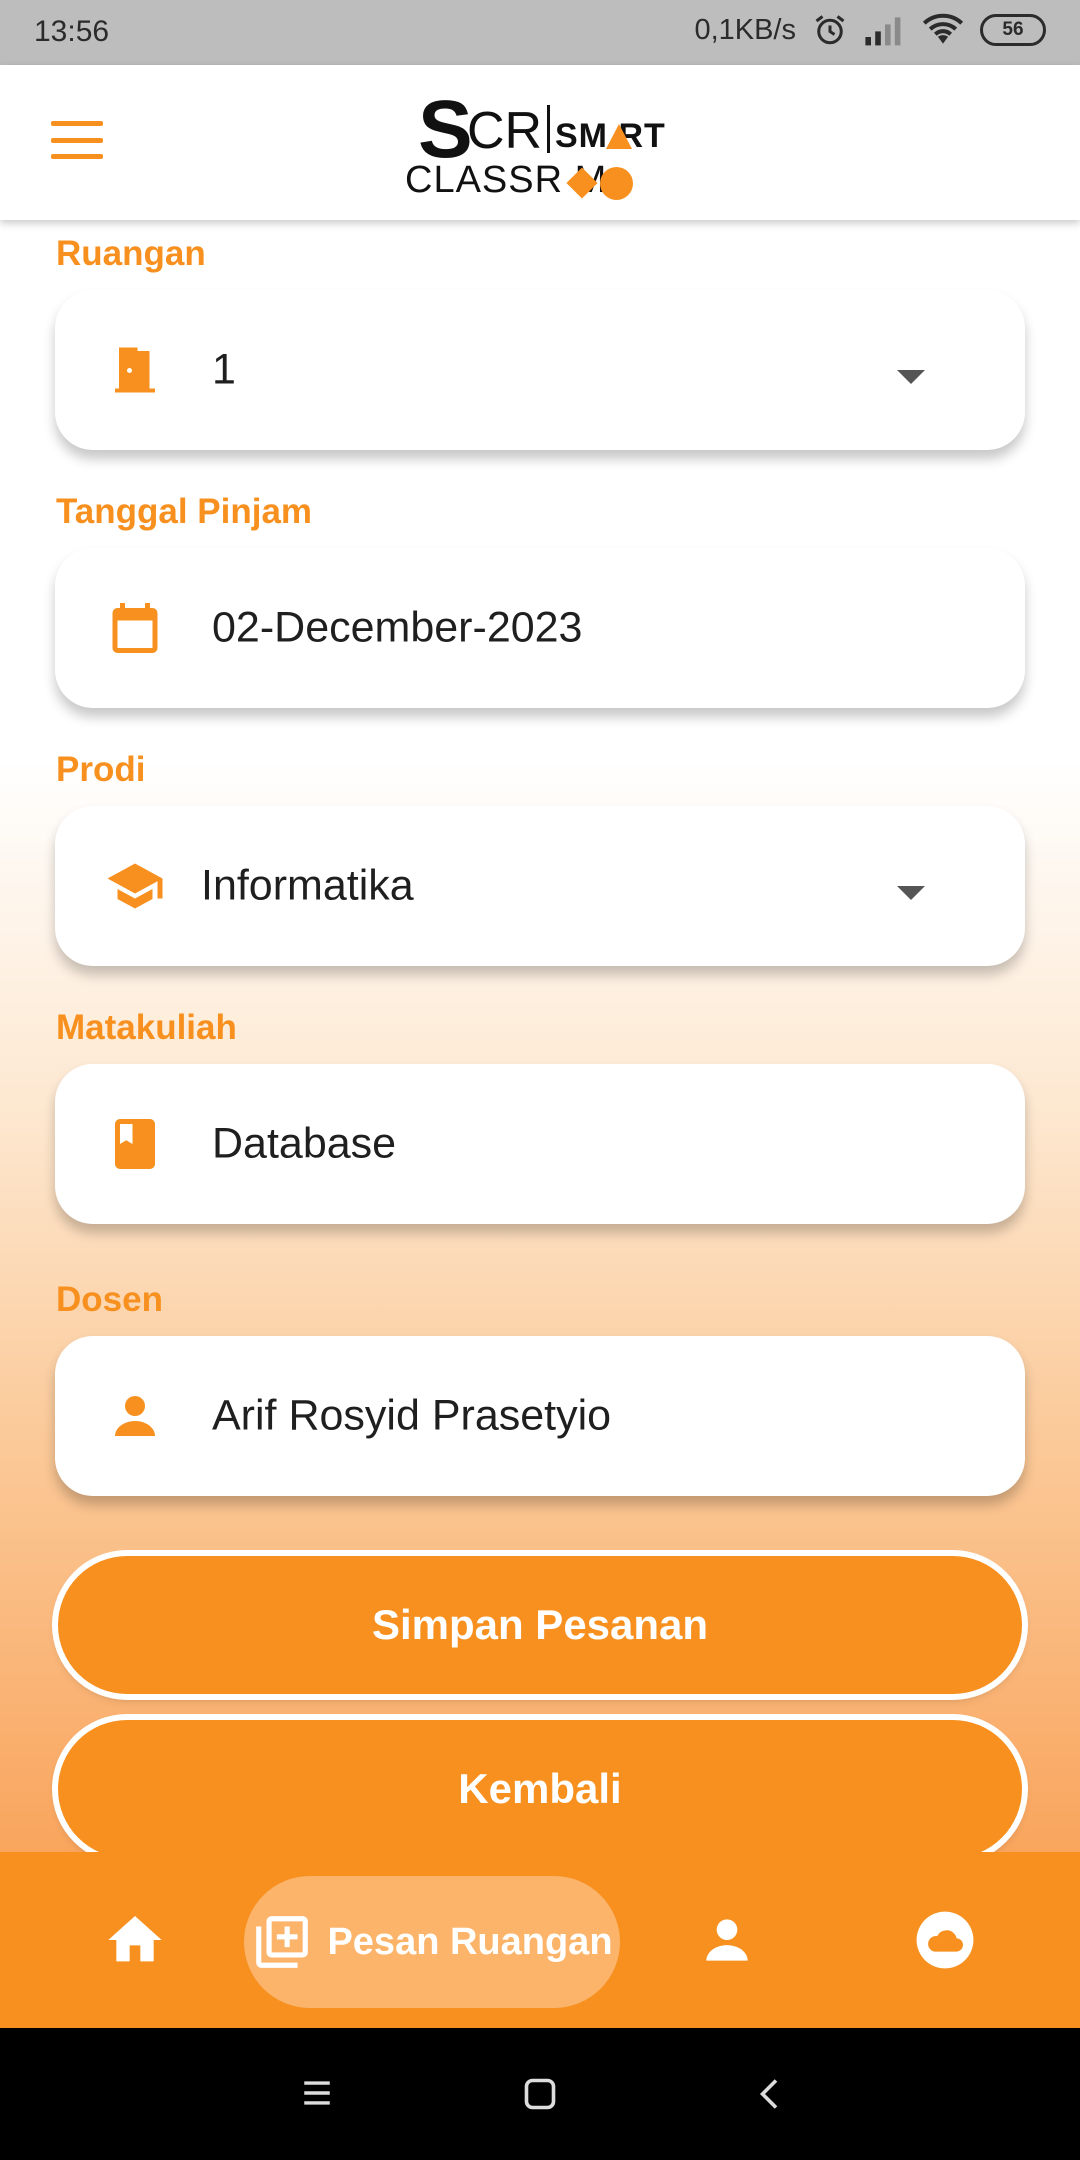 This screenshot has width=1080, height=2160. Describe the element at coordinates (616, 183) in the screenshot. I see `logo-circle` at that location.